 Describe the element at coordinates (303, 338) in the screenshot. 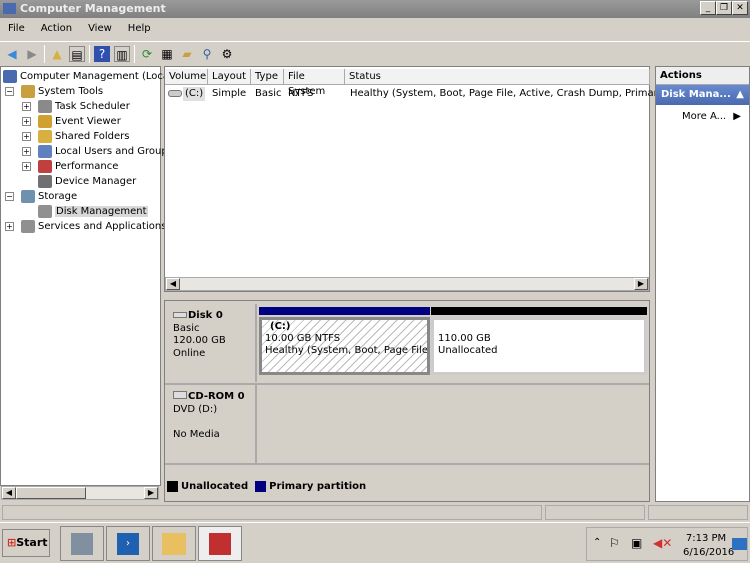

I see `partition-size: 10.00 GB NTFS` at that location.